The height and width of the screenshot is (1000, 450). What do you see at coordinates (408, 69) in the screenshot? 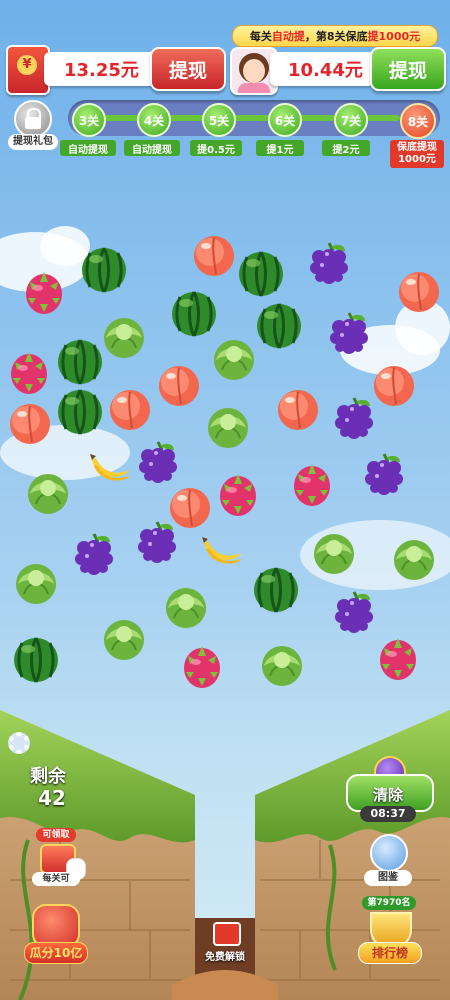
I see `right-withdraw-button: 提现` at bounding box center [408, 69].